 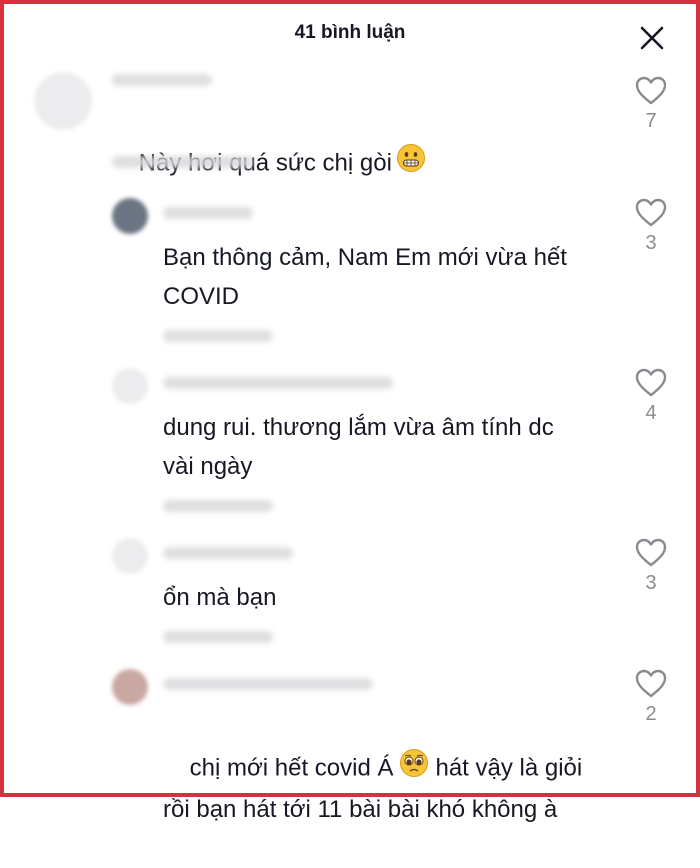 What do you see at coordinates (651, 121) in the screenshot?
I see `like-count: 7` at bounding box center [651, 121].